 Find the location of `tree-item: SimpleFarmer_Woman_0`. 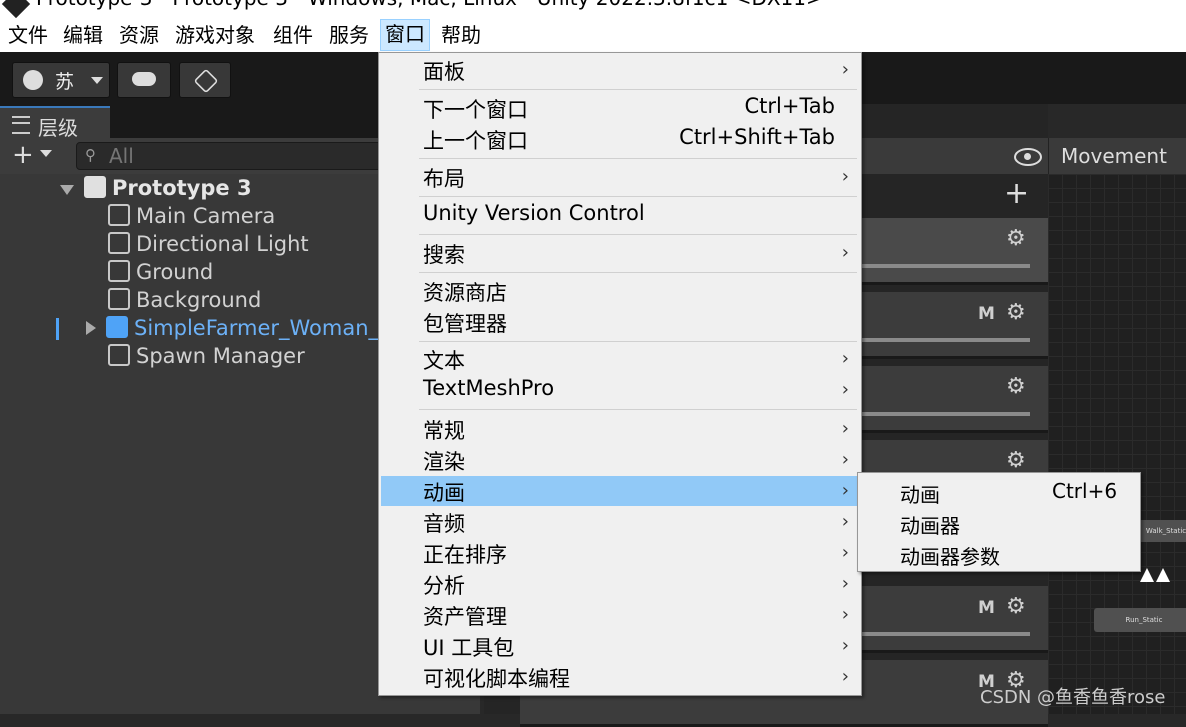

tree-item: SimpleFarmer_Woman_0 is located at coordinates (239, 330).